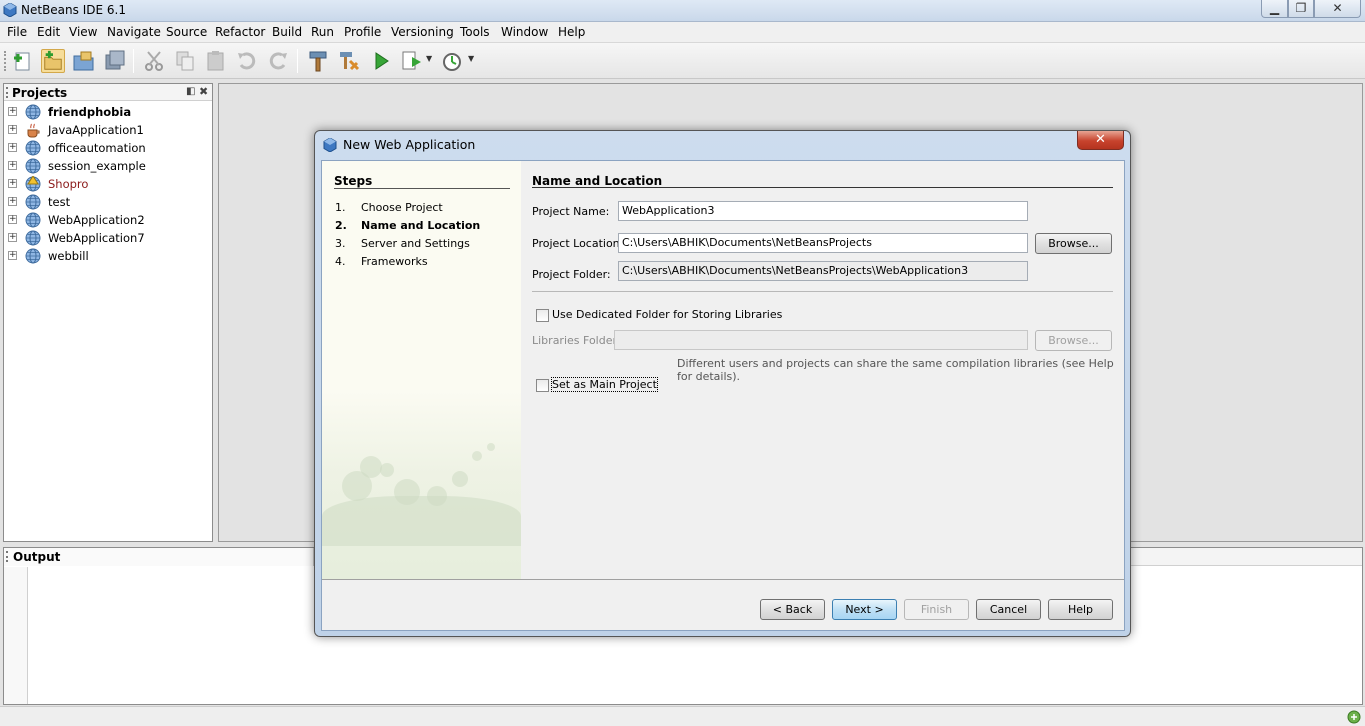 This screenshot has height=726, width=1365. Describe the element at coordinates (412, 61) in the screenshot. I see `debug-icon` at that location.